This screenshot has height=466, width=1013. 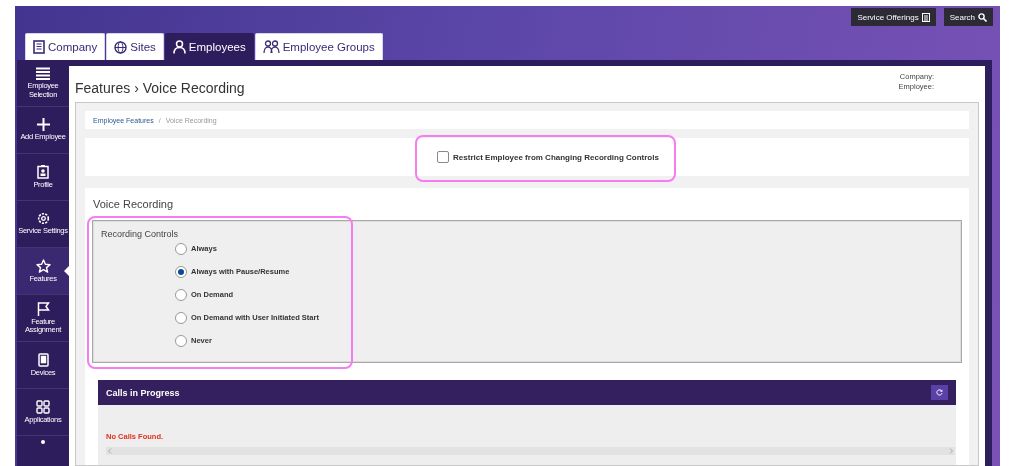 I want to click on checkbox-label: Restrict Employee from Changing Recording Controls, so click(x=556, y=157).